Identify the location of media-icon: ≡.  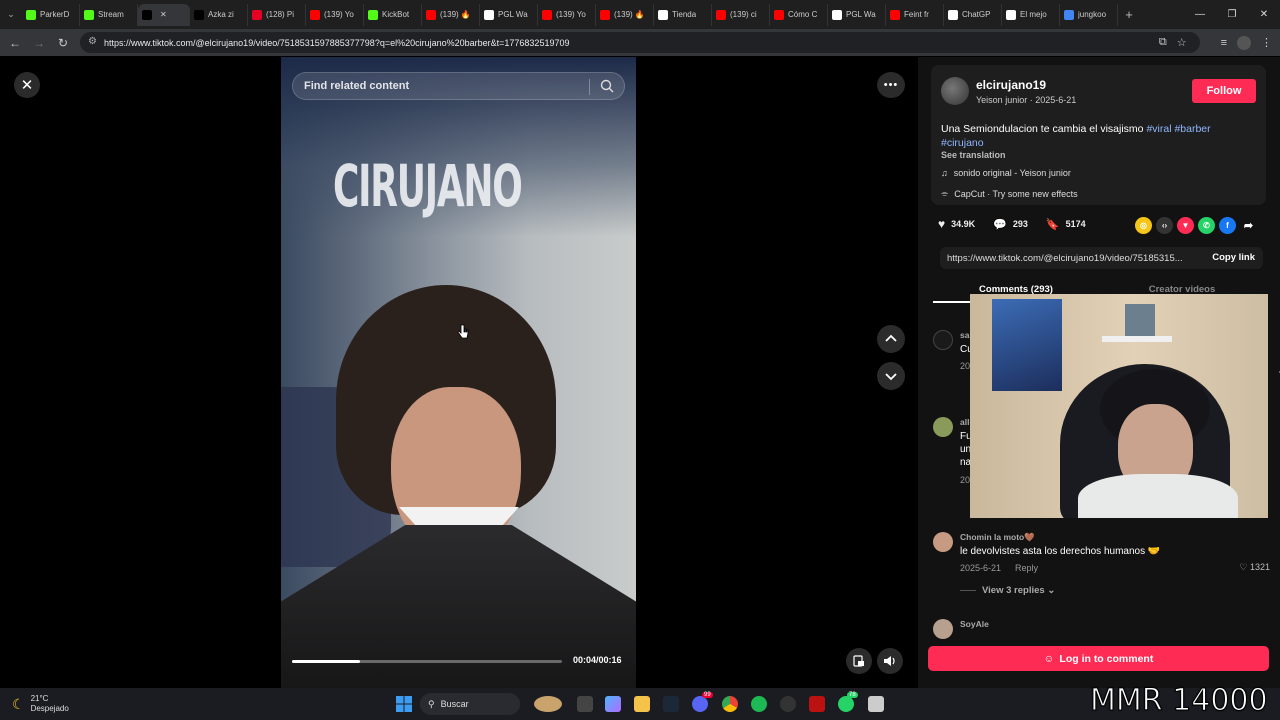
(1224, 43).